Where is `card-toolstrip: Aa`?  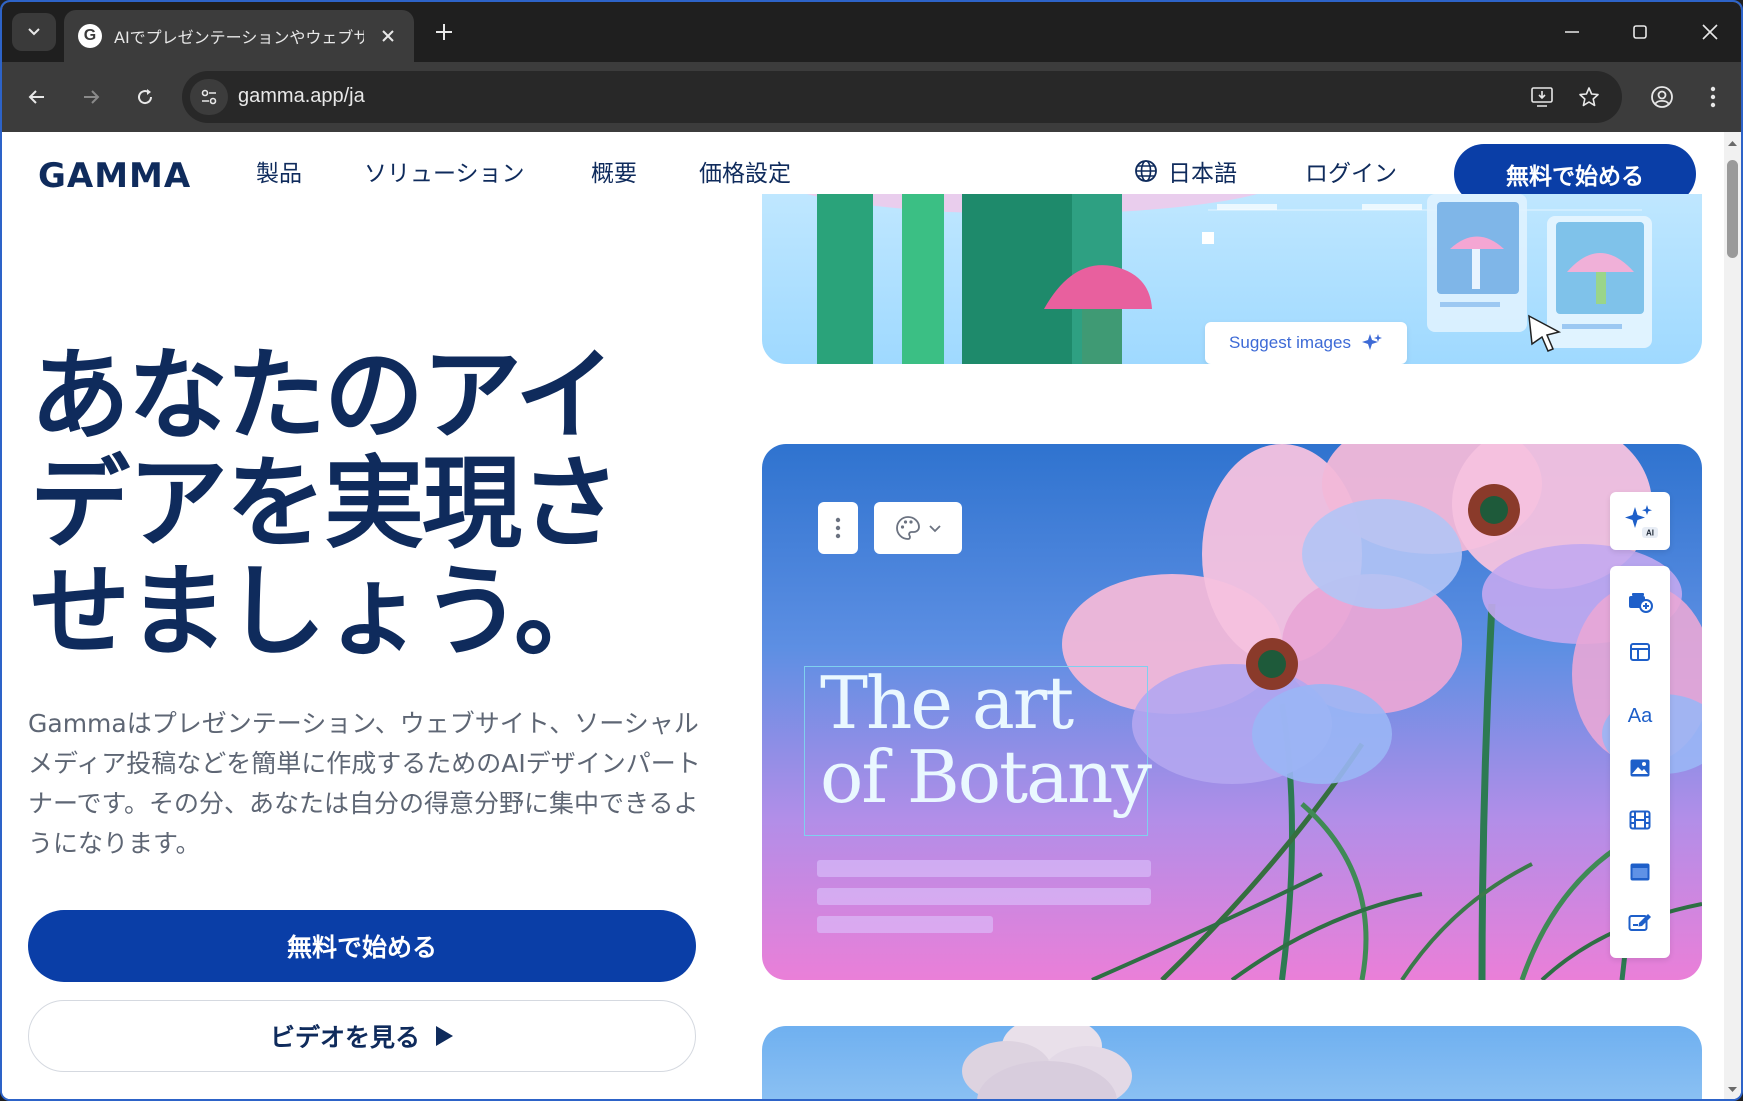
card-toolstrip: Aa is located at coordinates (1640, 762).